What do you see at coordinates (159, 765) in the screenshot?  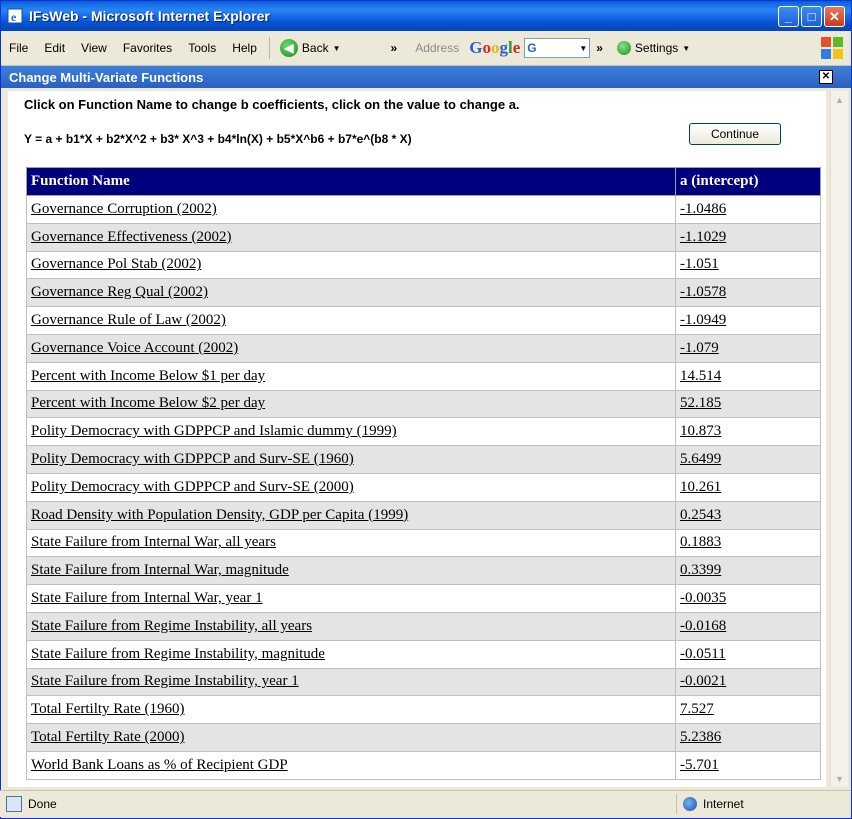 I see `function-name-link: World Bank Loans as % of Recipient GDP` at bounding box center [159, 765].